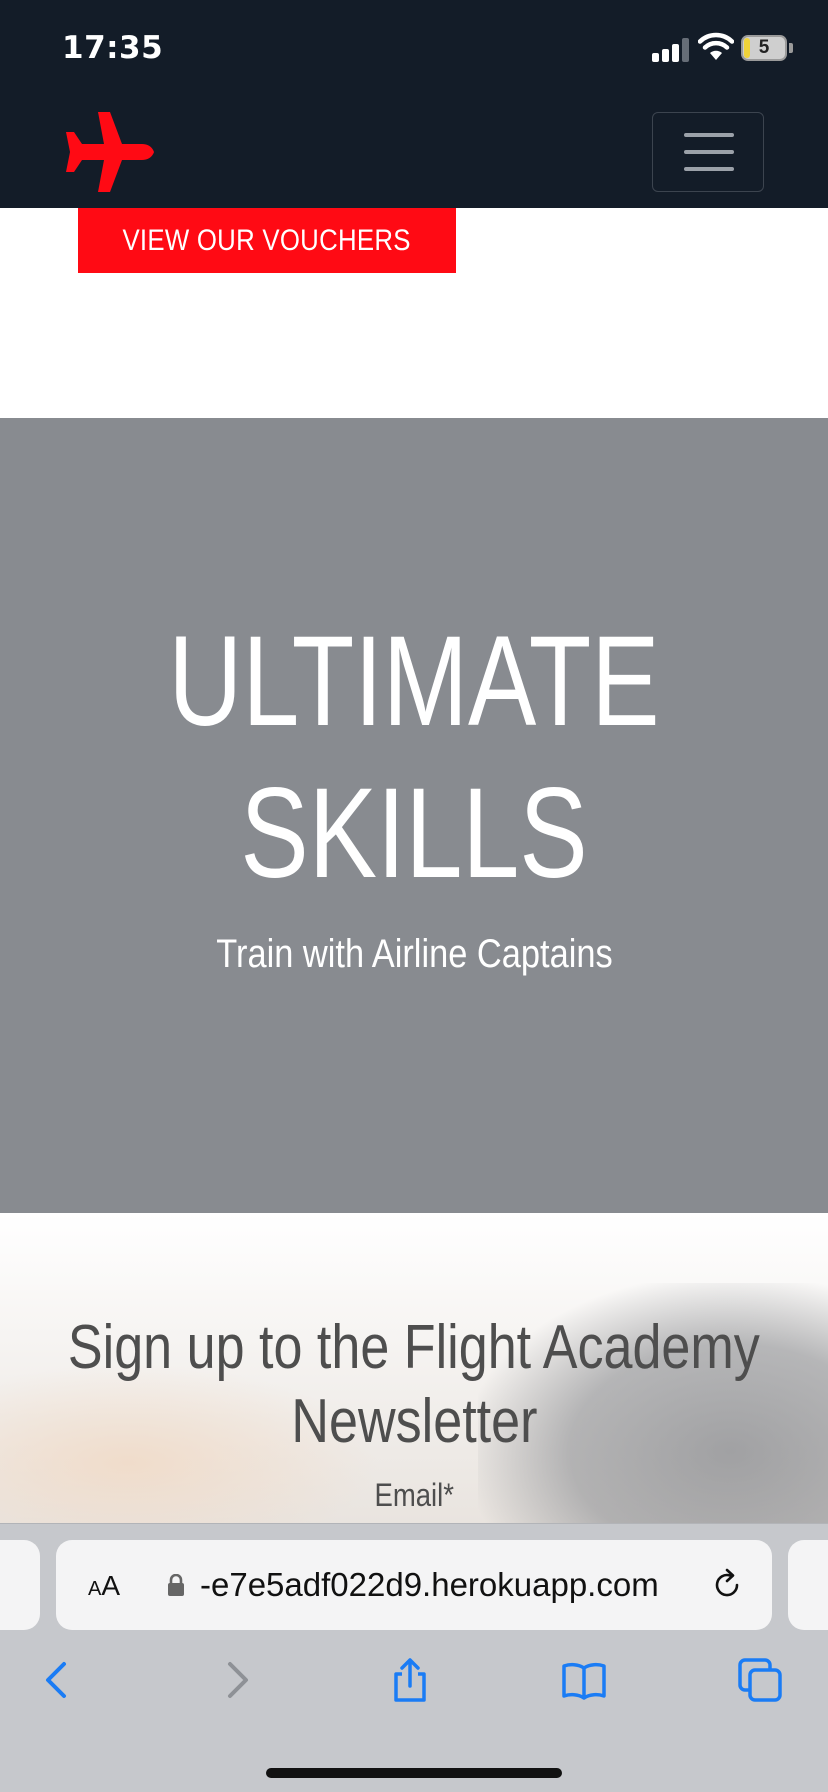  I want to click on wifi-icon, so click(716, 46).